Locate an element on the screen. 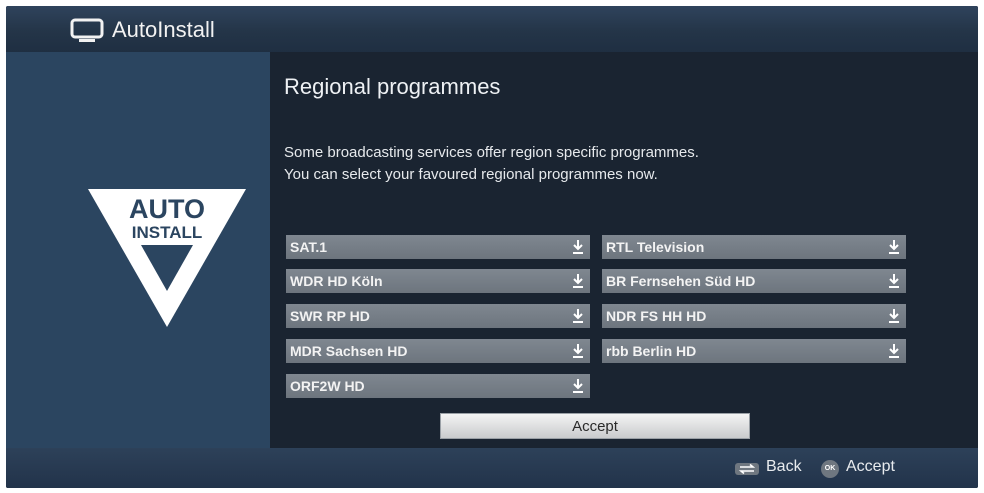 This screenshot has width=984, height=493. tv-icon is located at coordinates (87, 30).